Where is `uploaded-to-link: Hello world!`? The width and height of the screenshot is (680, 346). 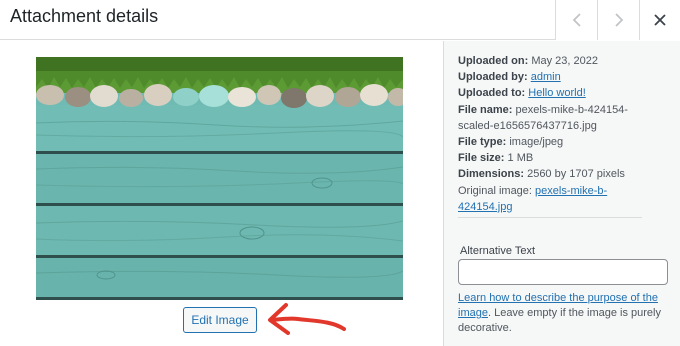
uploaded-to-link: Hello world! is located at coordinates (556, 93).